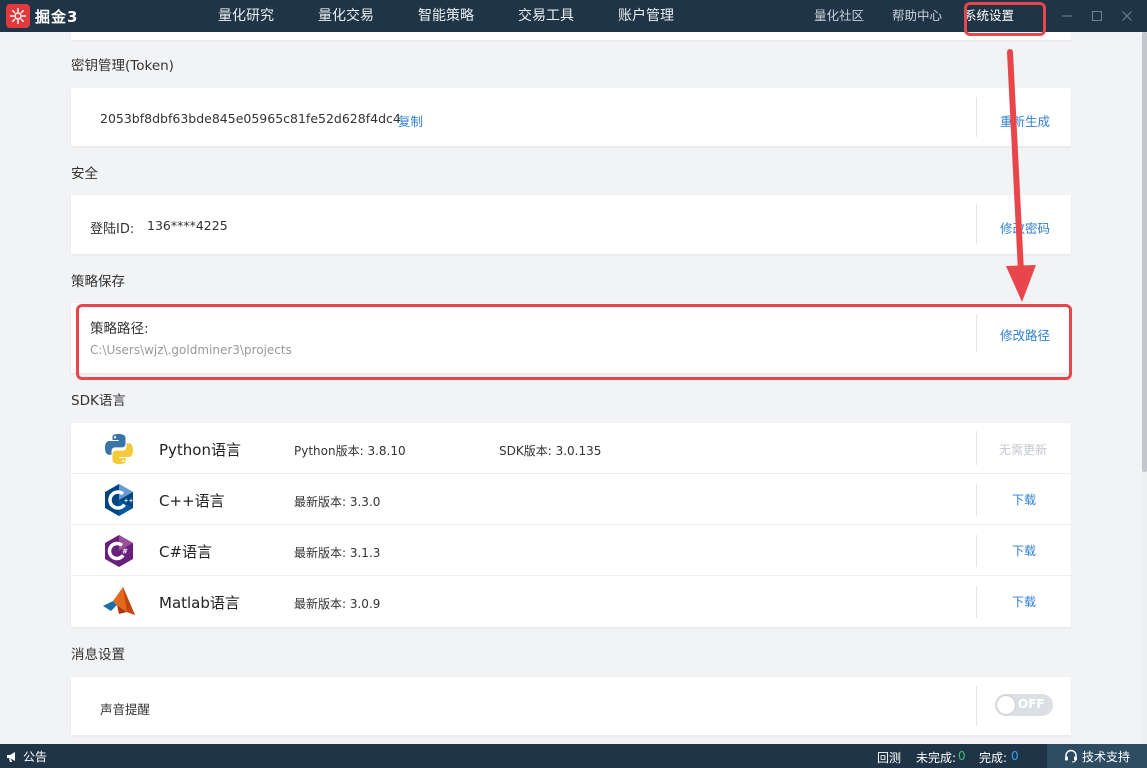 This screenshot has height=768, width=1147. What do you see at coordinates (246, 16) in the screenshot?
I see `nav-quant-research: 量化研究` at bounding box center [246, 16].